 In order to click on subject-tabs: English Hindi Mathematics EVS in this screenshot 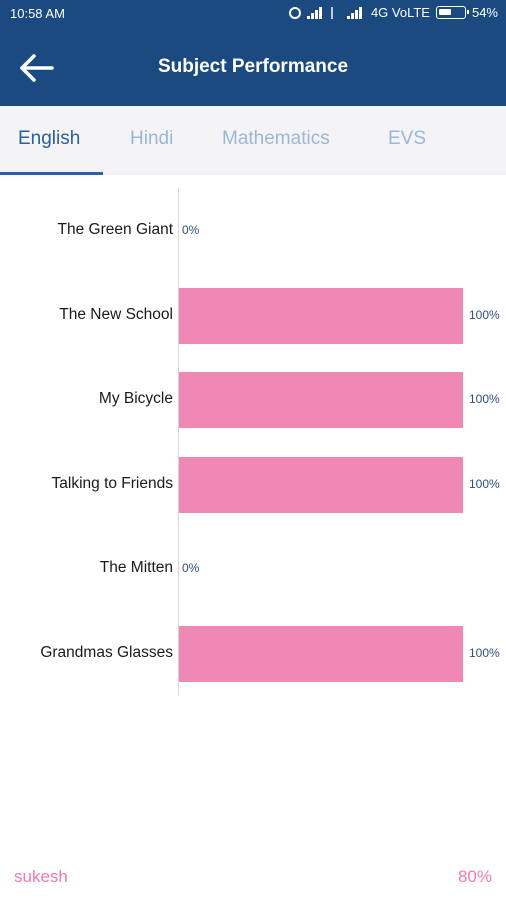, I will do `click(253, 140)`.